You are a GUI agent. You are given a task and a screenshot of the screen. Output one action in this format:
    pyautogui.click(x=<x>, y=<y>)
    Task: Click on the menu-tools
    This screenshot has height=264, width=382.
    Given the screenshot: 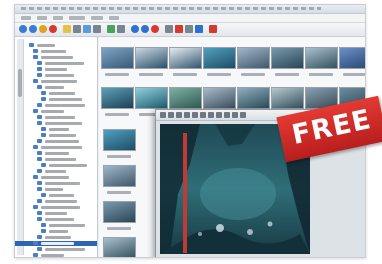 What is the action you would take?
    pyautogui.click(x=77, y=18)
    